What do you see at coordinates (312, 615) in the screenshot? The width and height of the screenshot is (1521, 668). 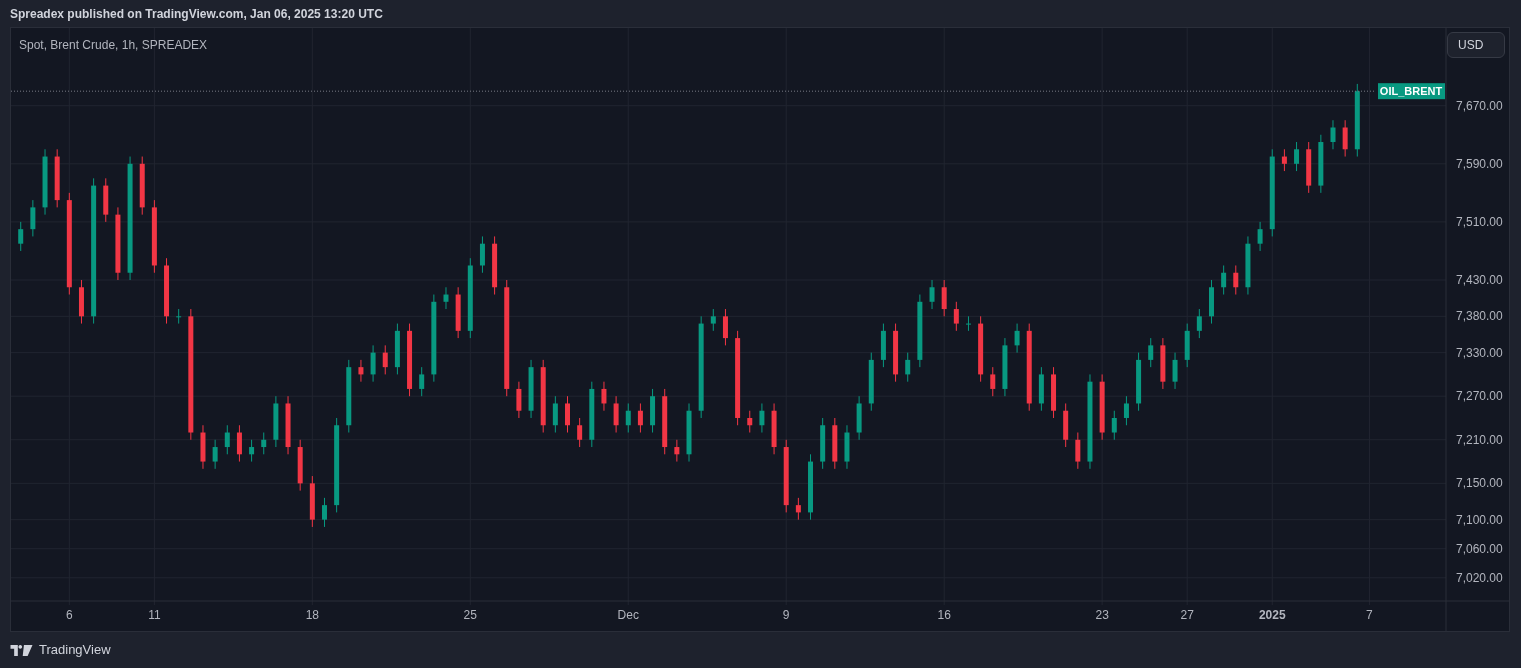 I see `time-axis-label: 18` at bounding box center [312, 615].